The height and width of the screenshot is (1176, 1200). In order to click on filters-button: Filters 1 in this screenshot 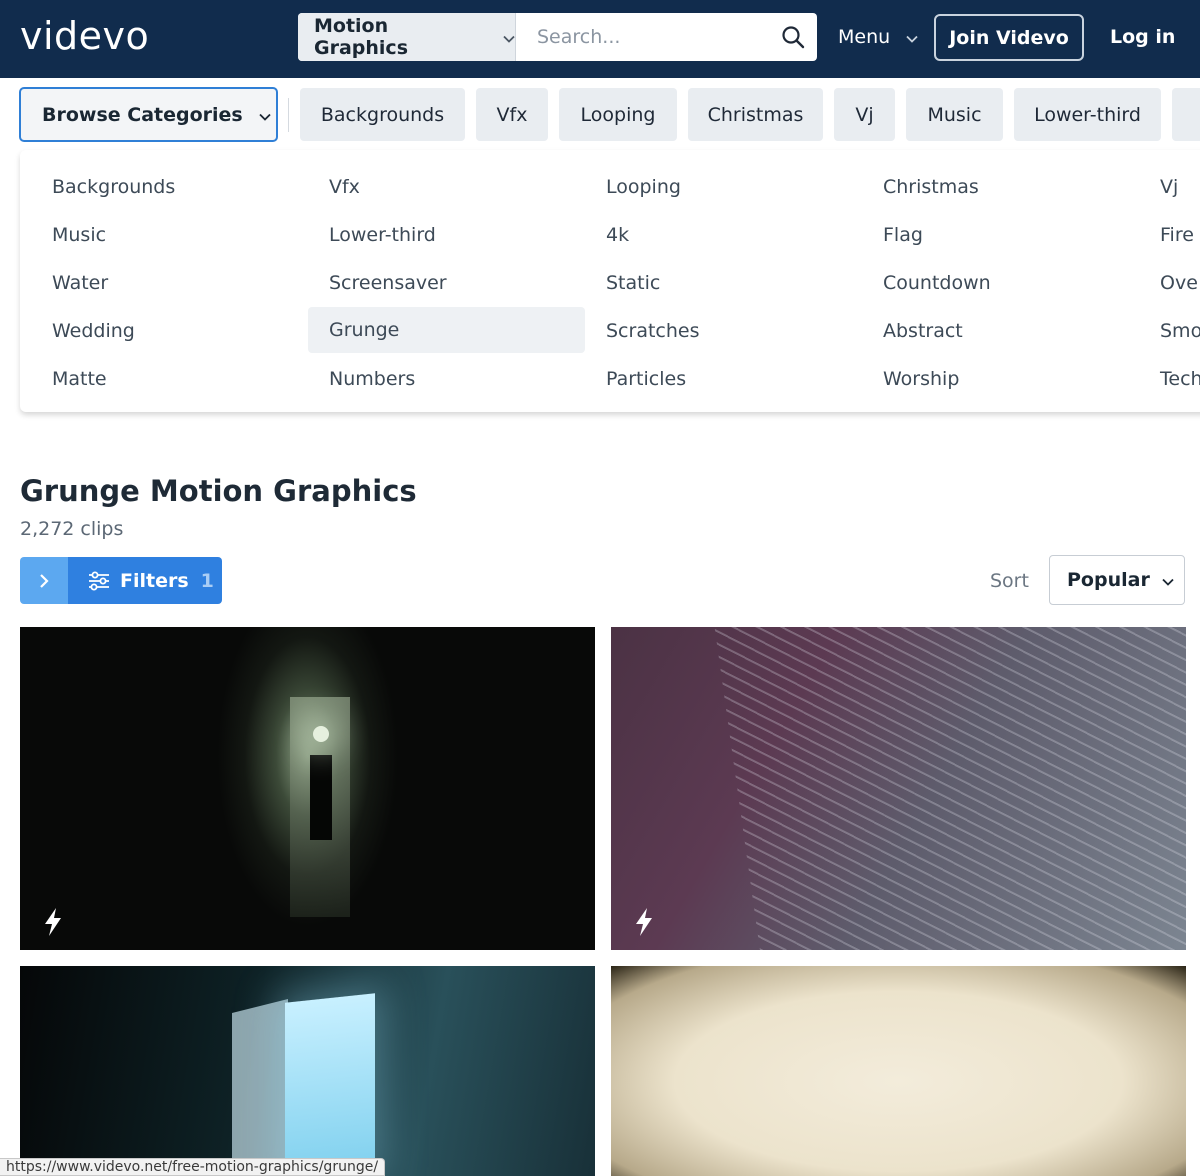, I will do `click(145, 580)`.